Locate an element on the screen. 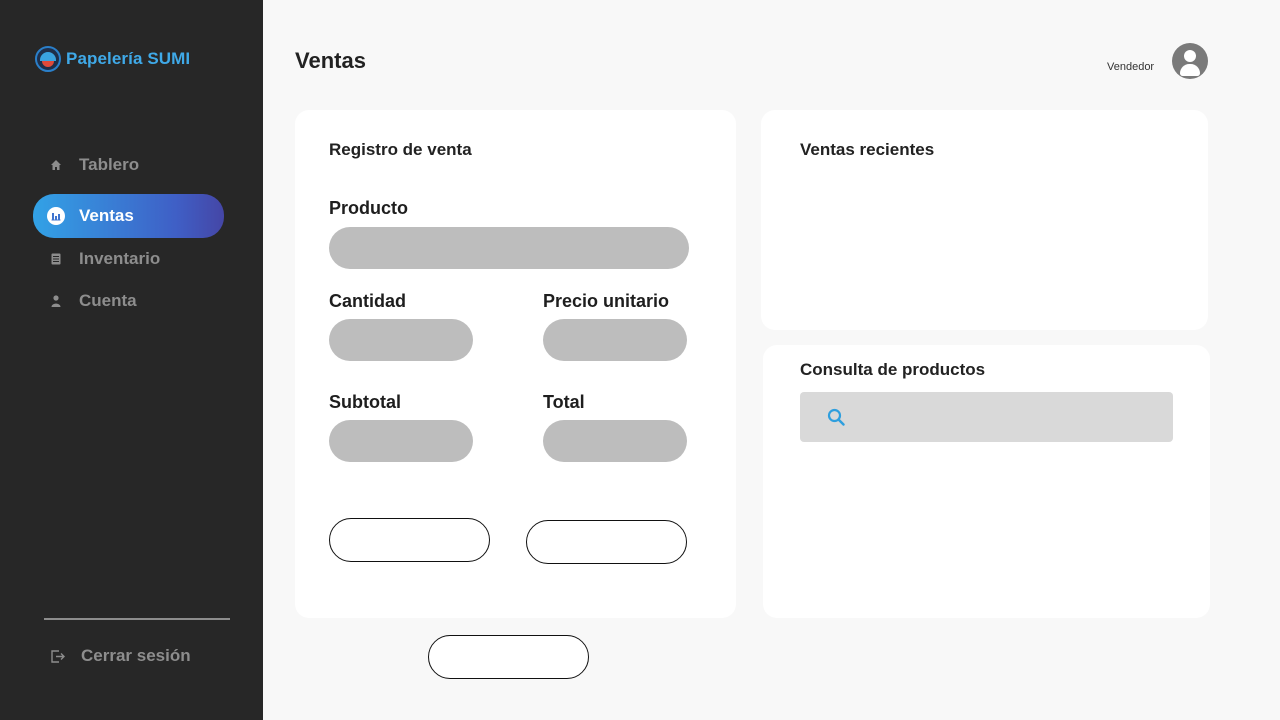 The image size is (1280, 720). avatar is located at coordinates (1190, 61).